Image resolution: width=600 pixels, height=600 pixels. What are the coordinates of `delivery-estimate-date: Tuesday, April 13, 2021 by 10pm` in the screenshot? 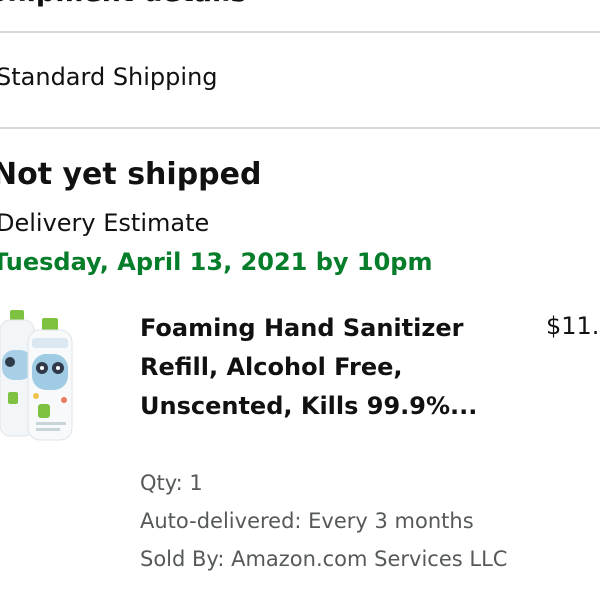 It's located at (216, 262).